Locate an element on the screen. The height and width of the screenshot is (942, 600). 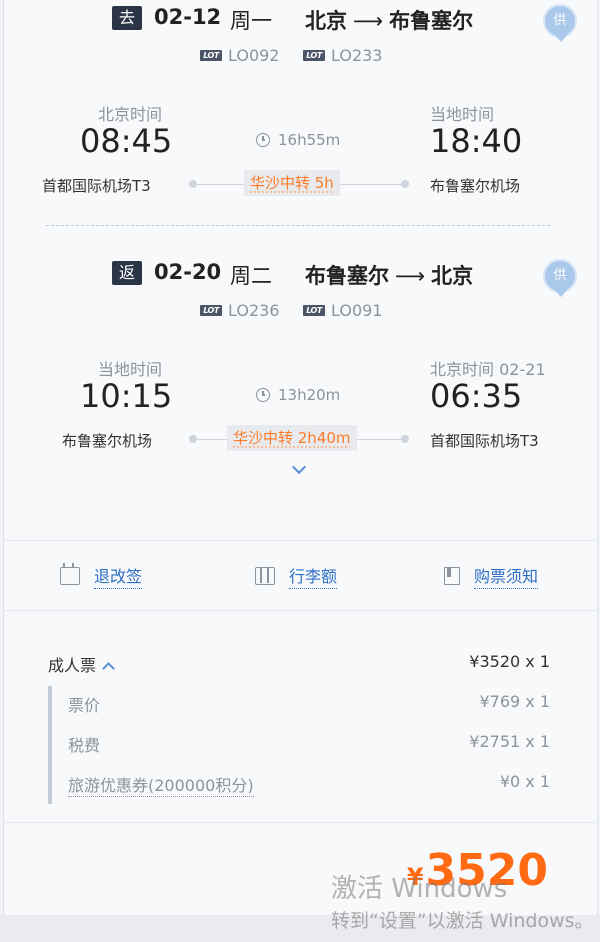
outbound-tag: 去 is located at coordinates (127, 18).